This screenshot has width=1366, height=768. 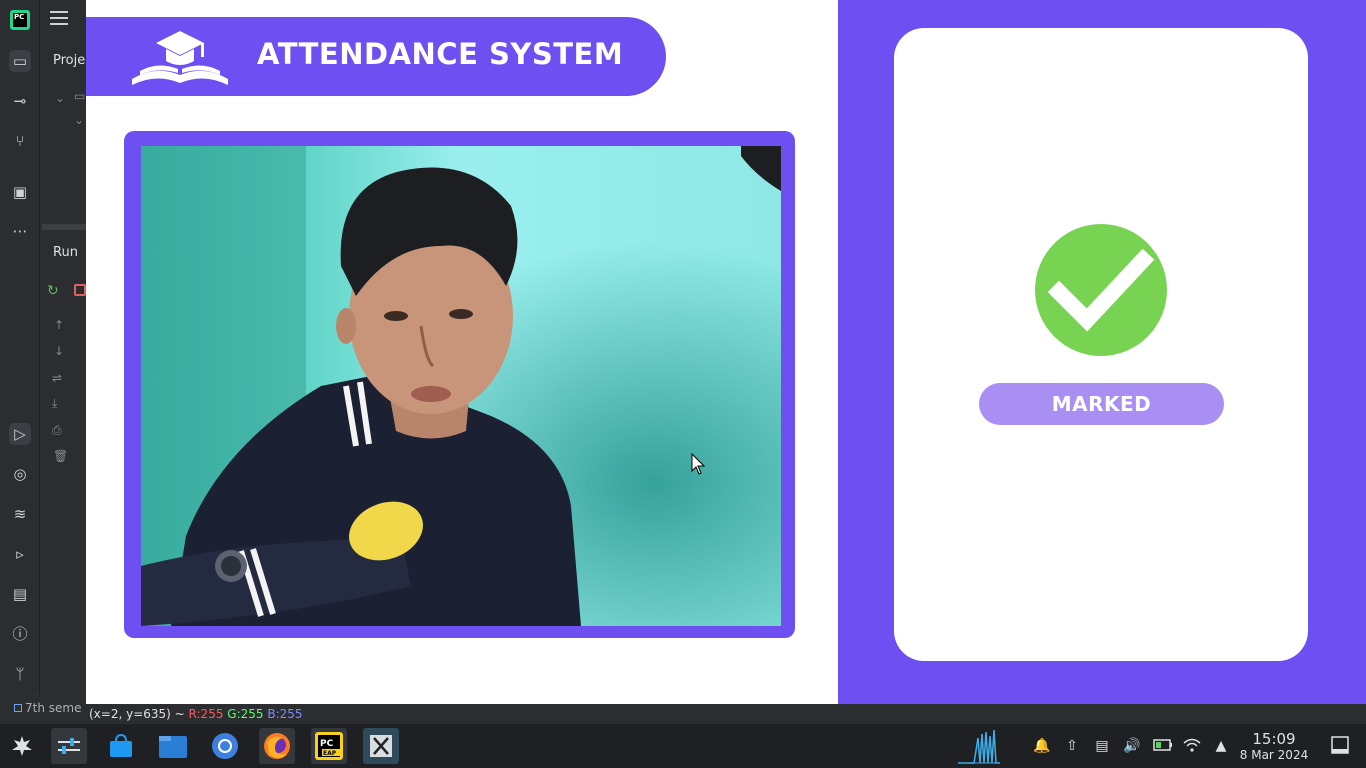 What do you see at coordinates (1042, 746) in the screenshot?
I see `notifications-icon: 🔔` at bounding box center [1042, 746].